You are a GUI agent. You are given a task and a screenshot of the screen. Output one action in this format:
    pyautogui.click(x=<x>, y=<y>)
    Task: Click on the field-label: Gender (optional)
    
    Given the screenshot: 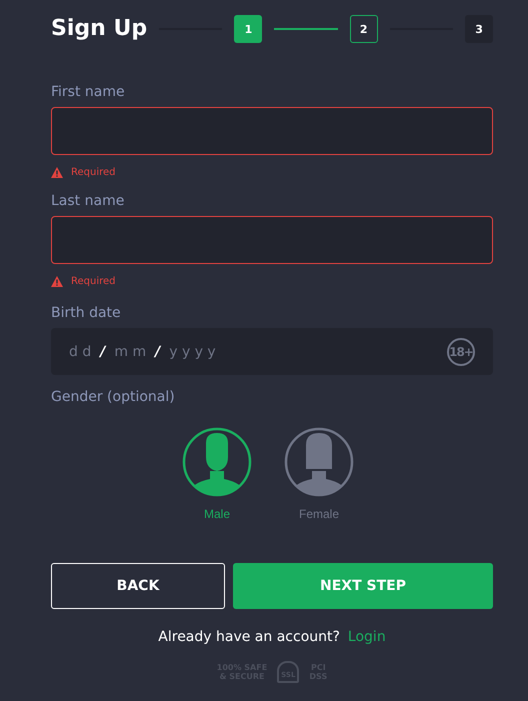 What is the action you would take?
    pyautogui.click(x=113, y=398)
    